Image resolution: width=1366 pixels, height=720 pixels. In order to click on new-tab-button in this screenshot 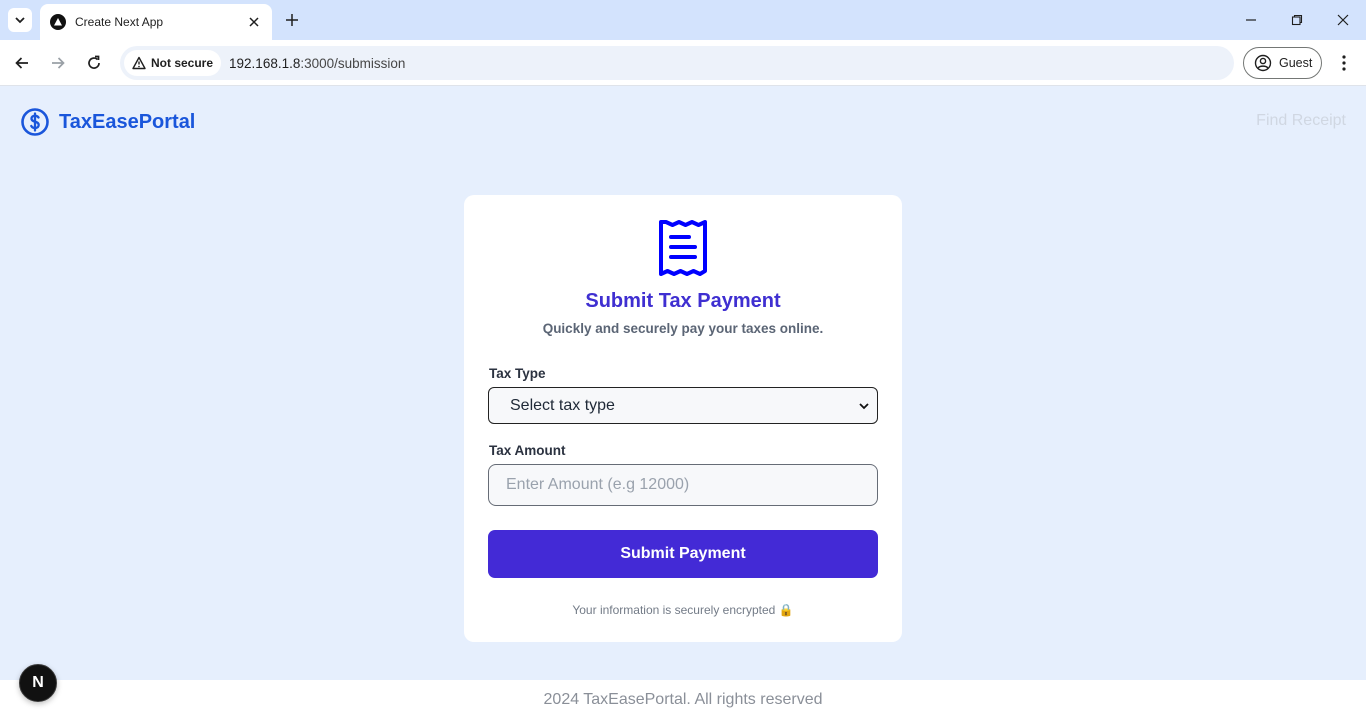, I will do `click(292, 20)`.